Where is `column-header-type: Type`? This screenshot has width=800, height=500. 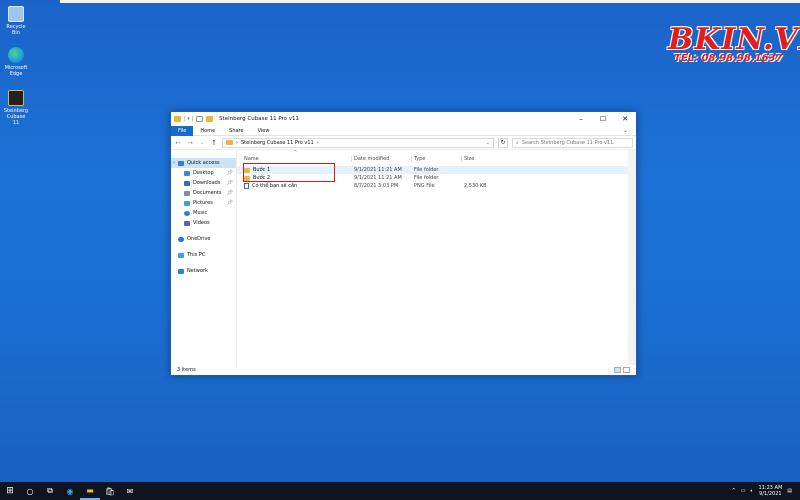
column-header-type: Type is located at coordinates (437, 159).